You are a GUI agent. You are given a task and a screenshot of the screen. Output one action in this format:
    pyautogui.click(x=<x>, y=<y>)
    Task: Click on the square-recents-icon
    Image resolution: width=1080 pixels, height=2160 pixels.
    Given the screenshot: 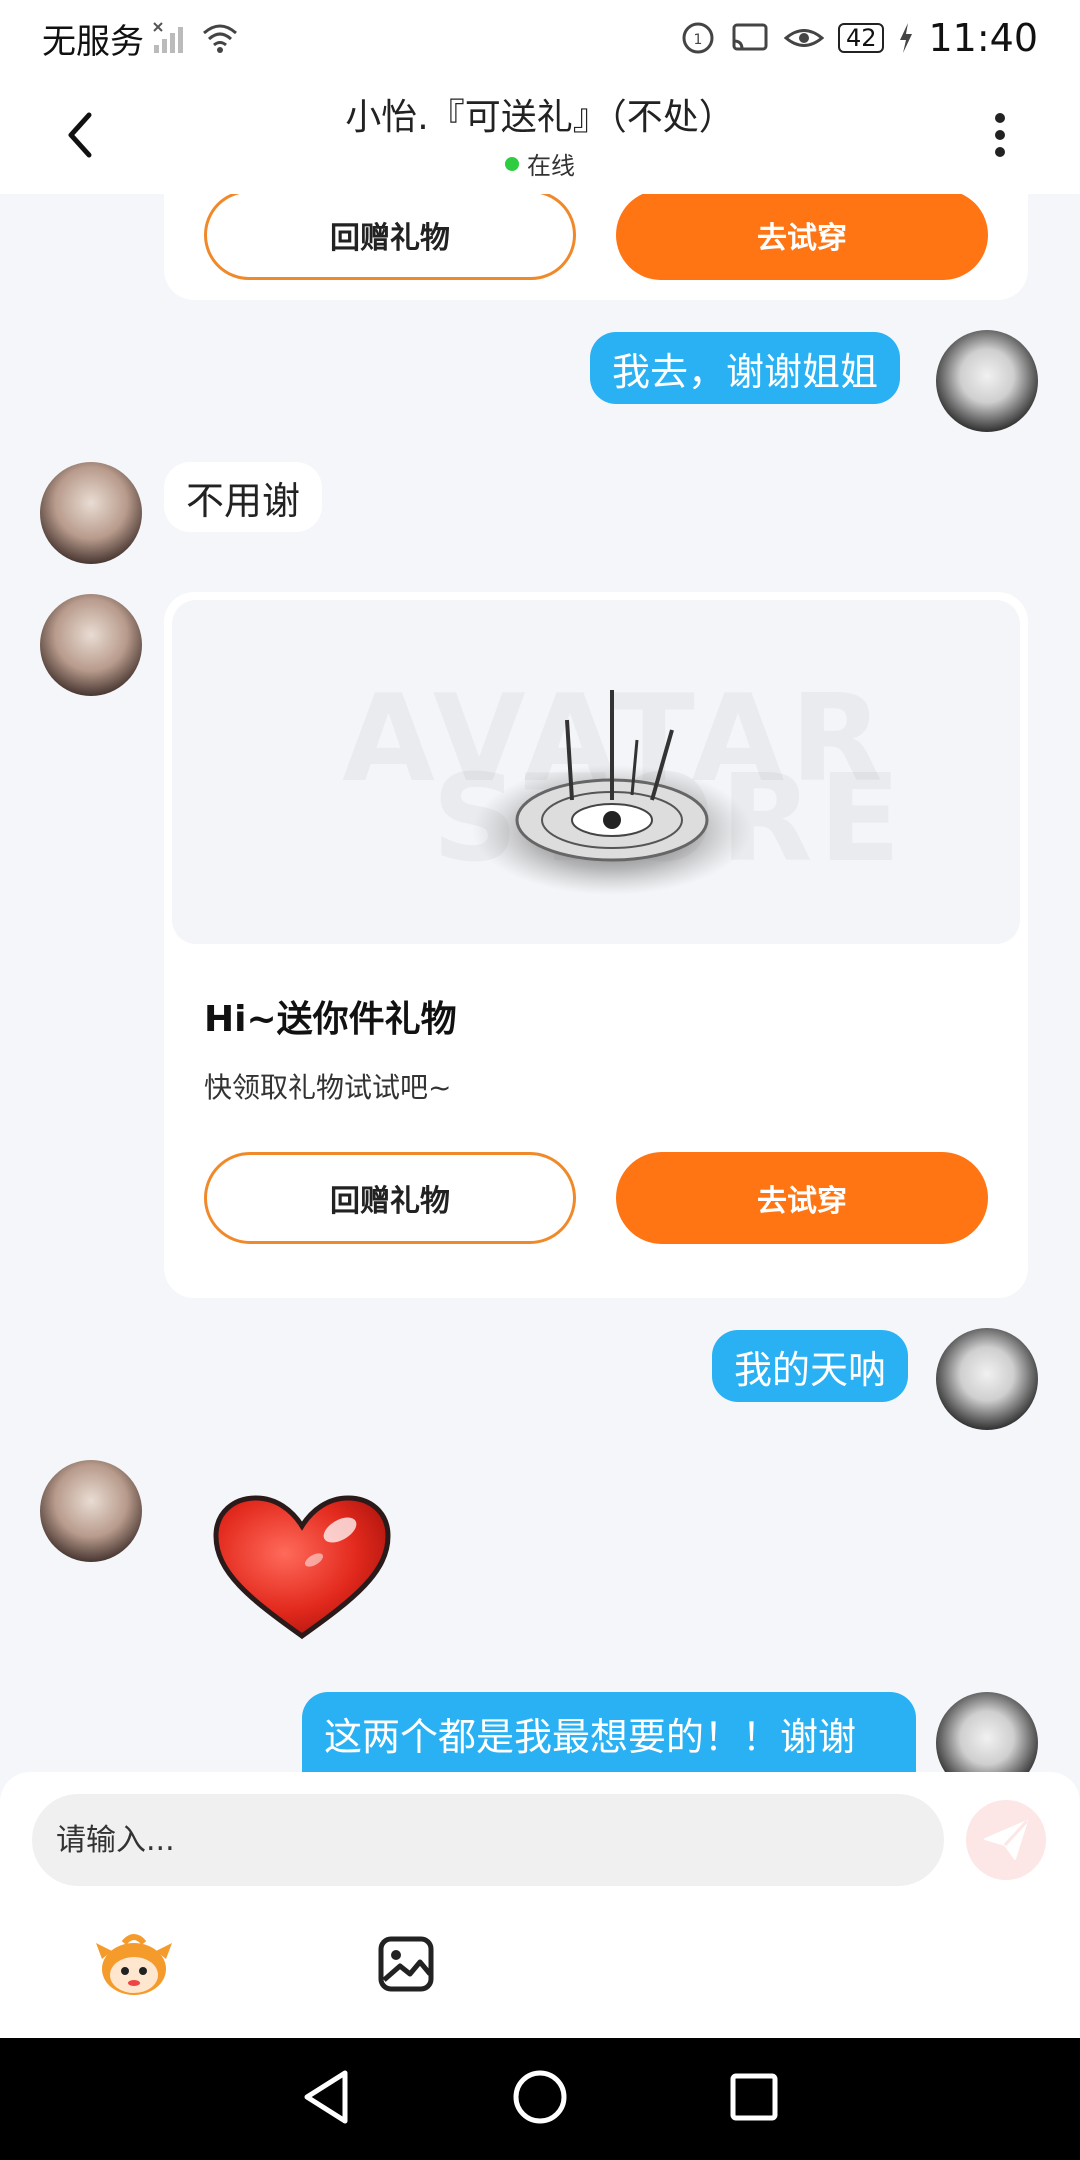 What is the action you would take?
    pyautogui.click(x=754, y=2097)
    